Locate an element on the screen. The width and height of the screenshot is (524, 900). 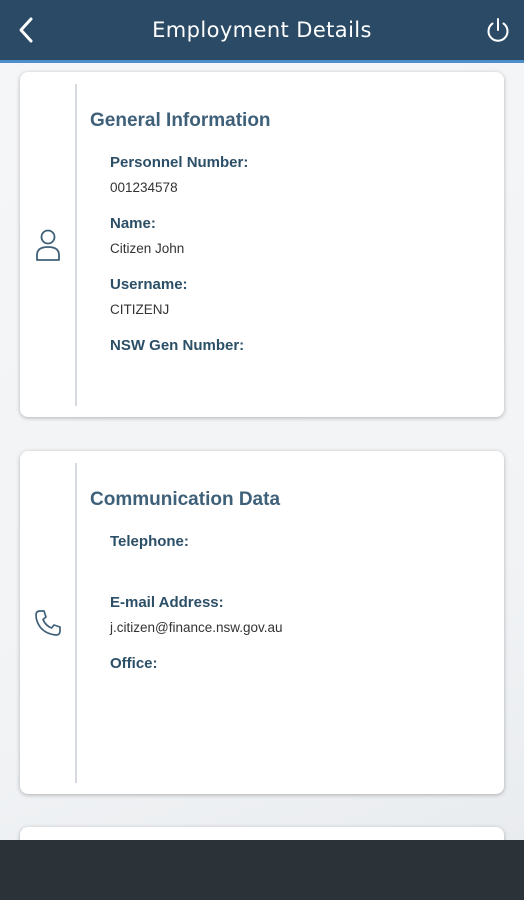
telephone-field: Telephone: is located at coordinates (292, 563).